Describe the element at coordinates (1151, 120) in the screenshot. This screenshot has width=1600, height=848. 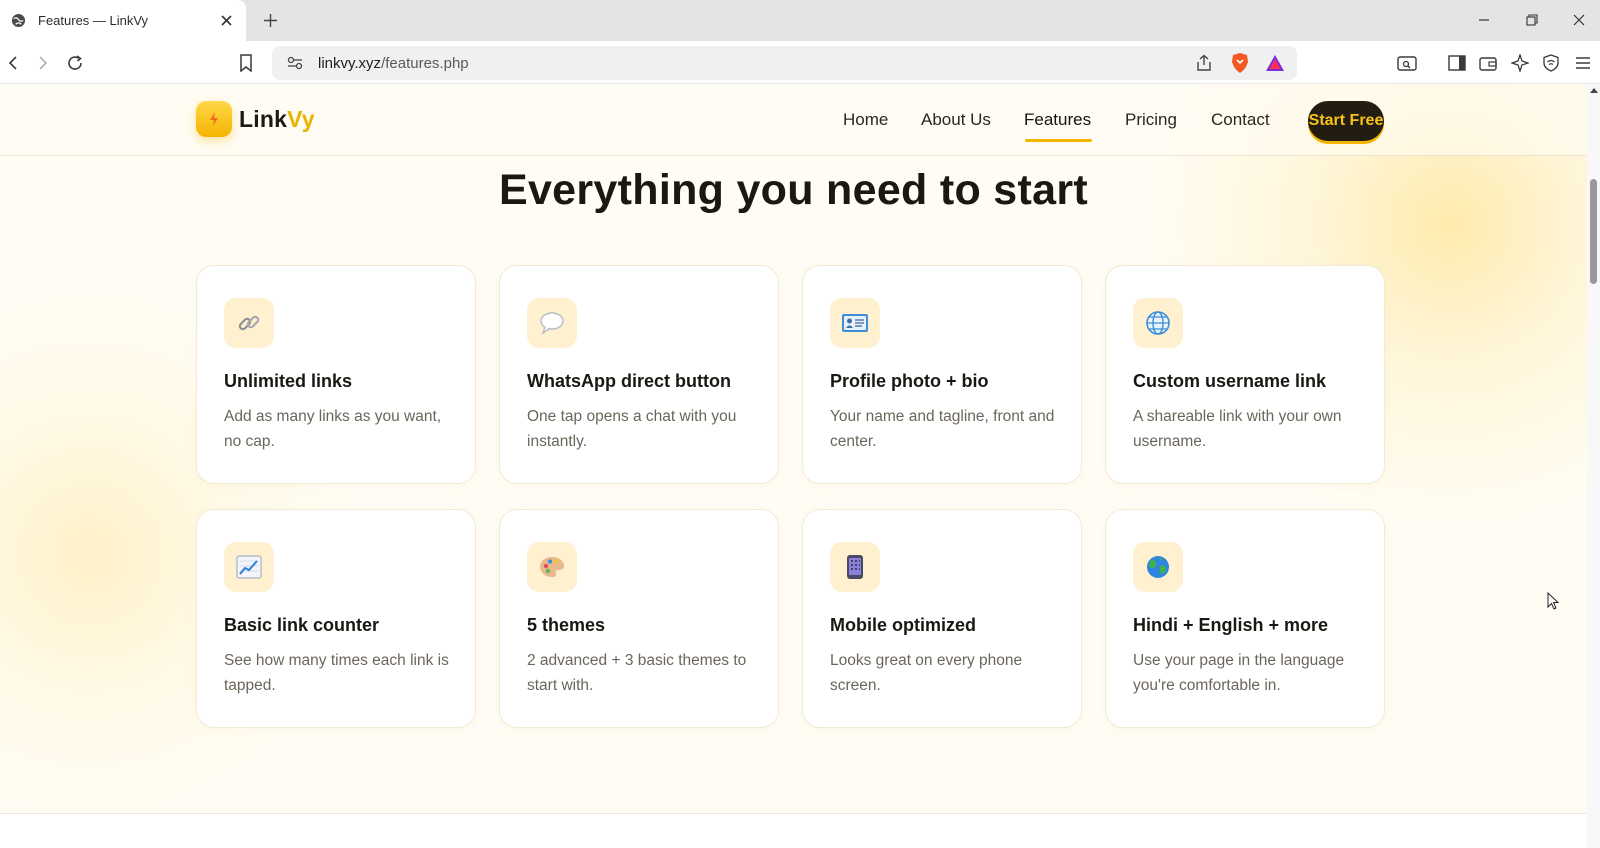
I see `nav-pricing: Pricing` at that location.